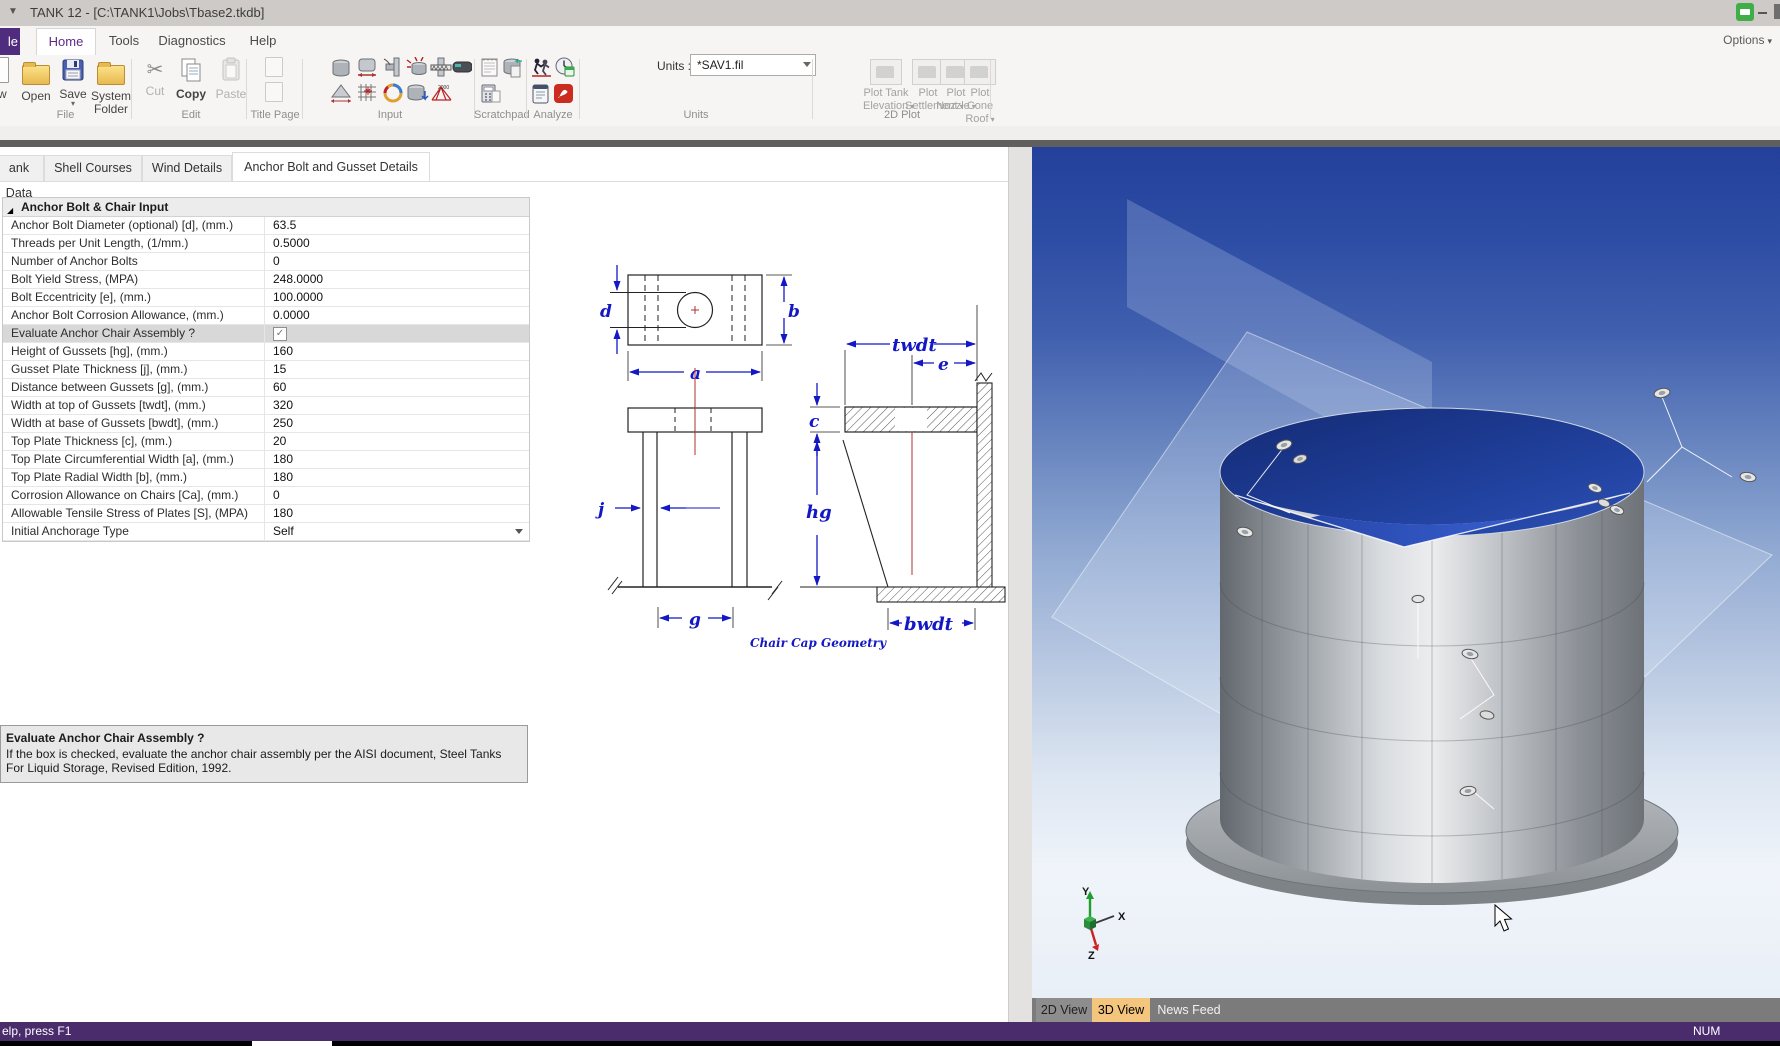 The image size is (1780, 1046). I want to click on svg-text: d, so click(606, 312).